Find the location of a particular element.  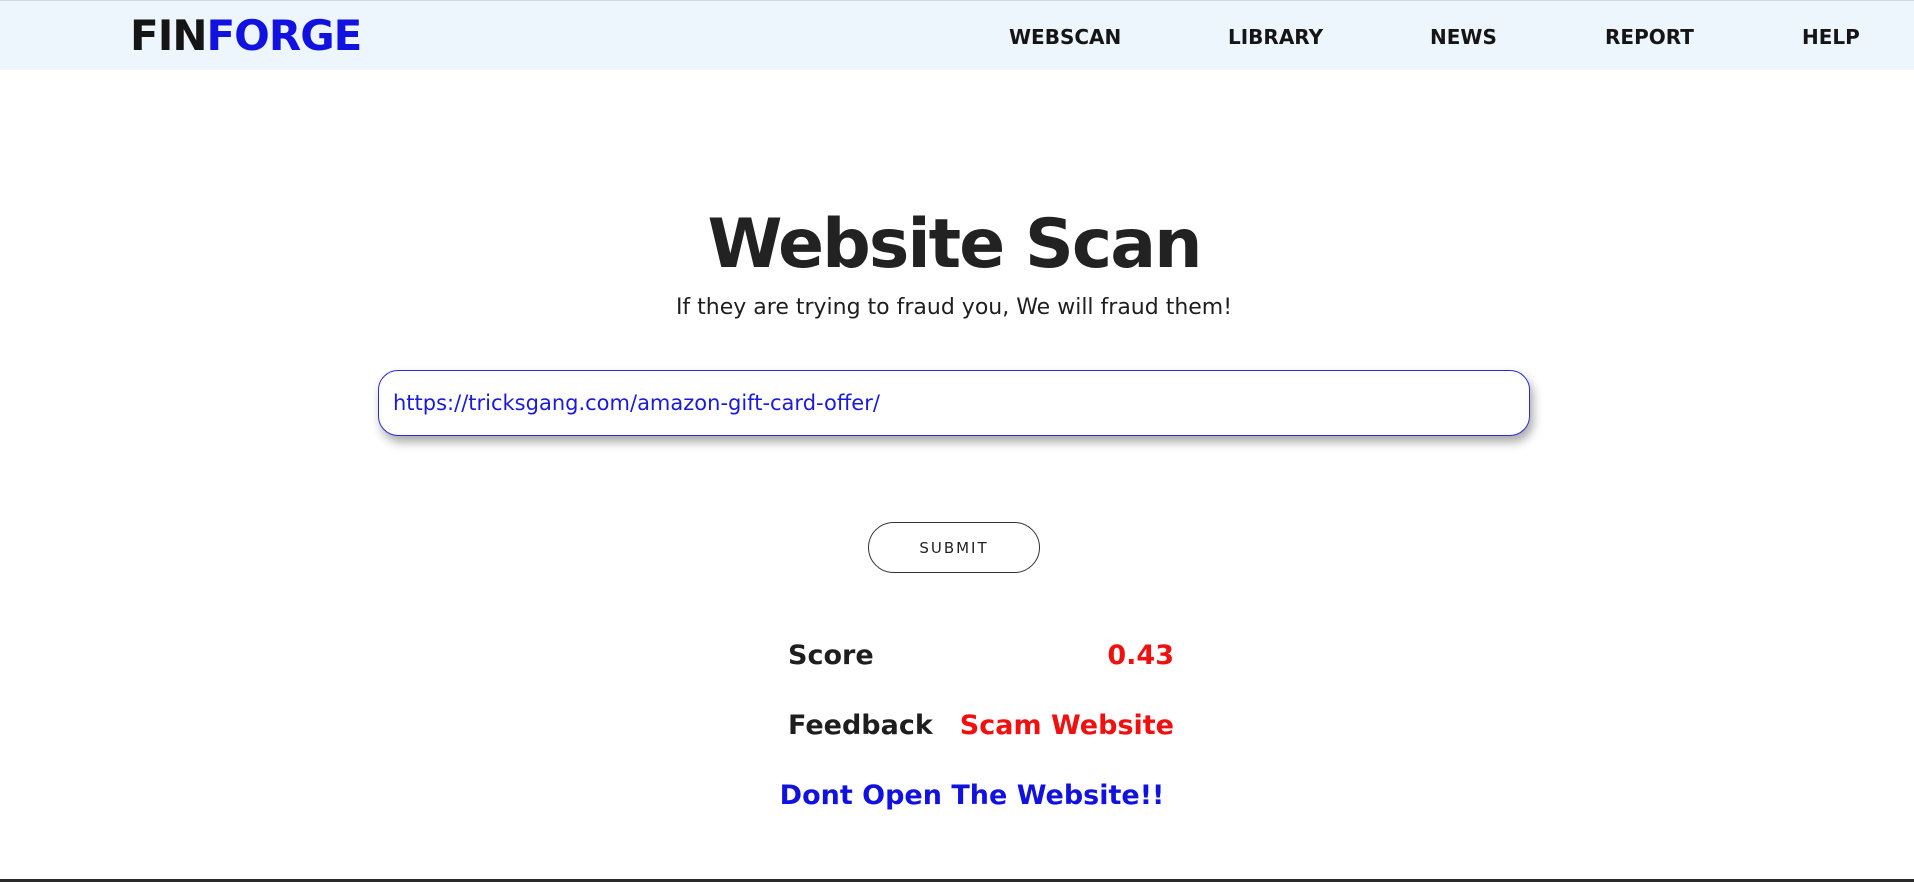

submit-button: SUBMIT is located at coordinates (954, 547).